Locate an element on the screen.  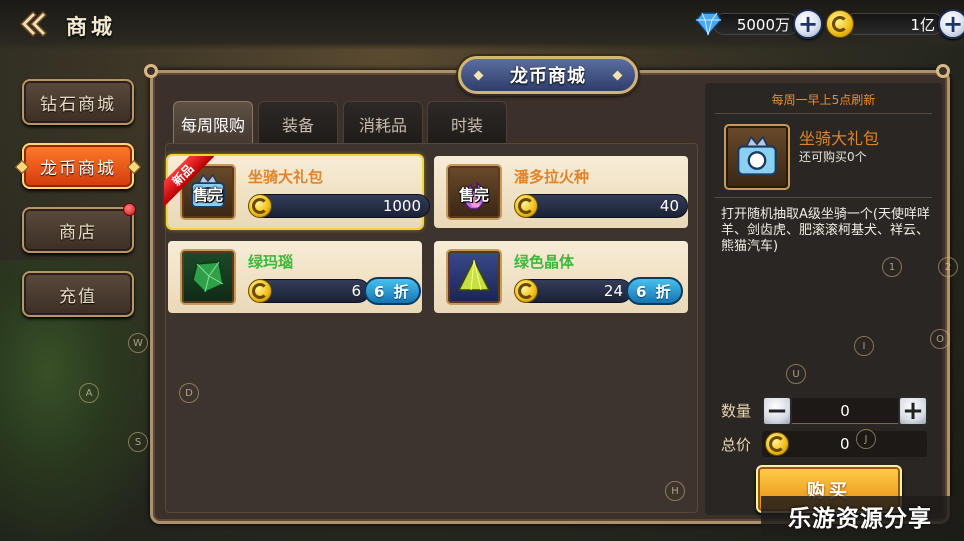
quantity-input: 0 is located at coordinates (845, 411).